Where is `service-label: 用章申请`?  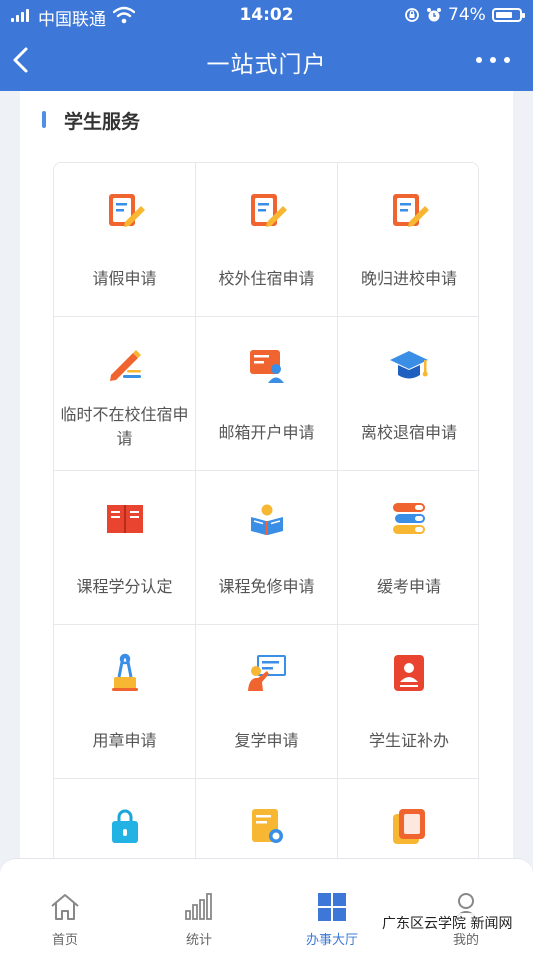 service-label: 用章申请 is located at coordinates (124, 740).